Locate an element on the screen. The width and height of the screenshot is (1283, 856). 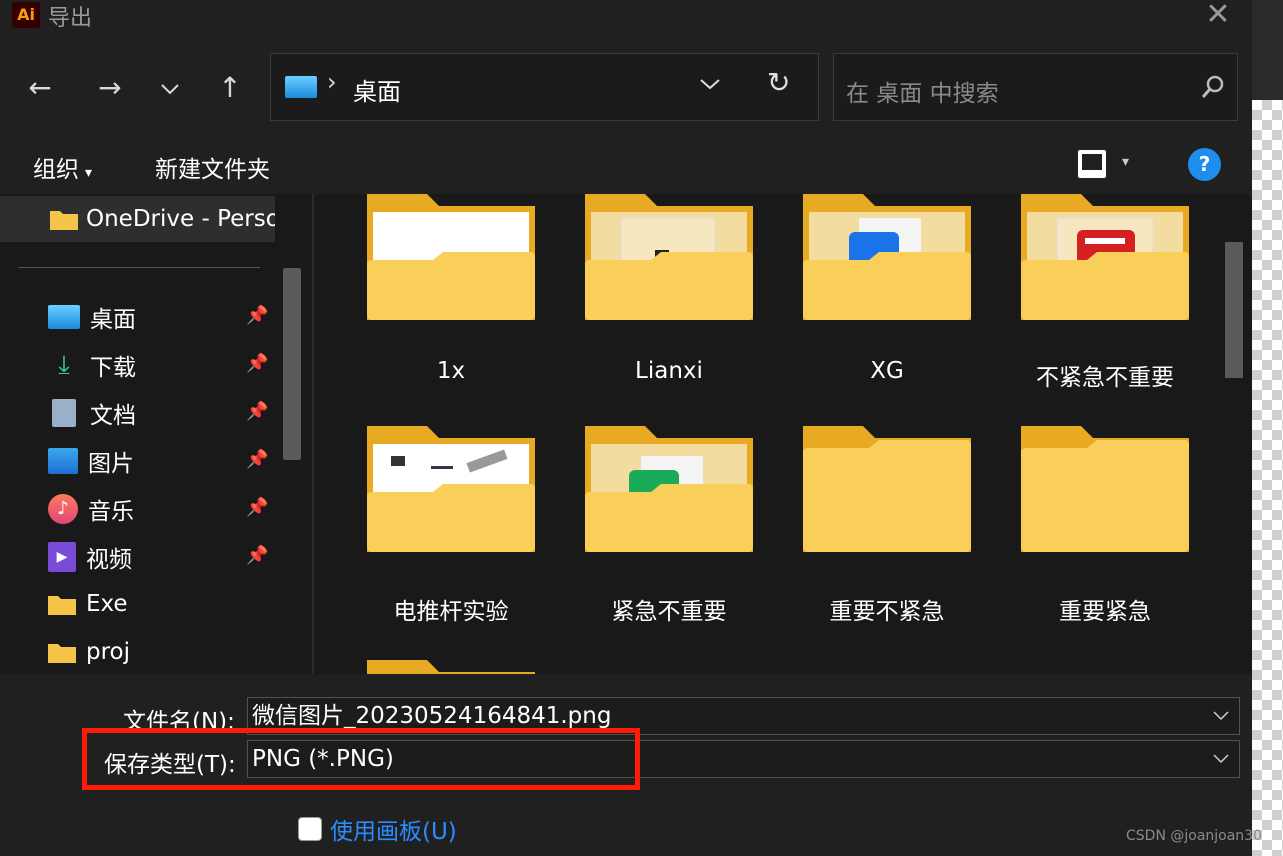
sidebar-item-onedrive: OneDrive - Perso is located at coordinates (137, 219).